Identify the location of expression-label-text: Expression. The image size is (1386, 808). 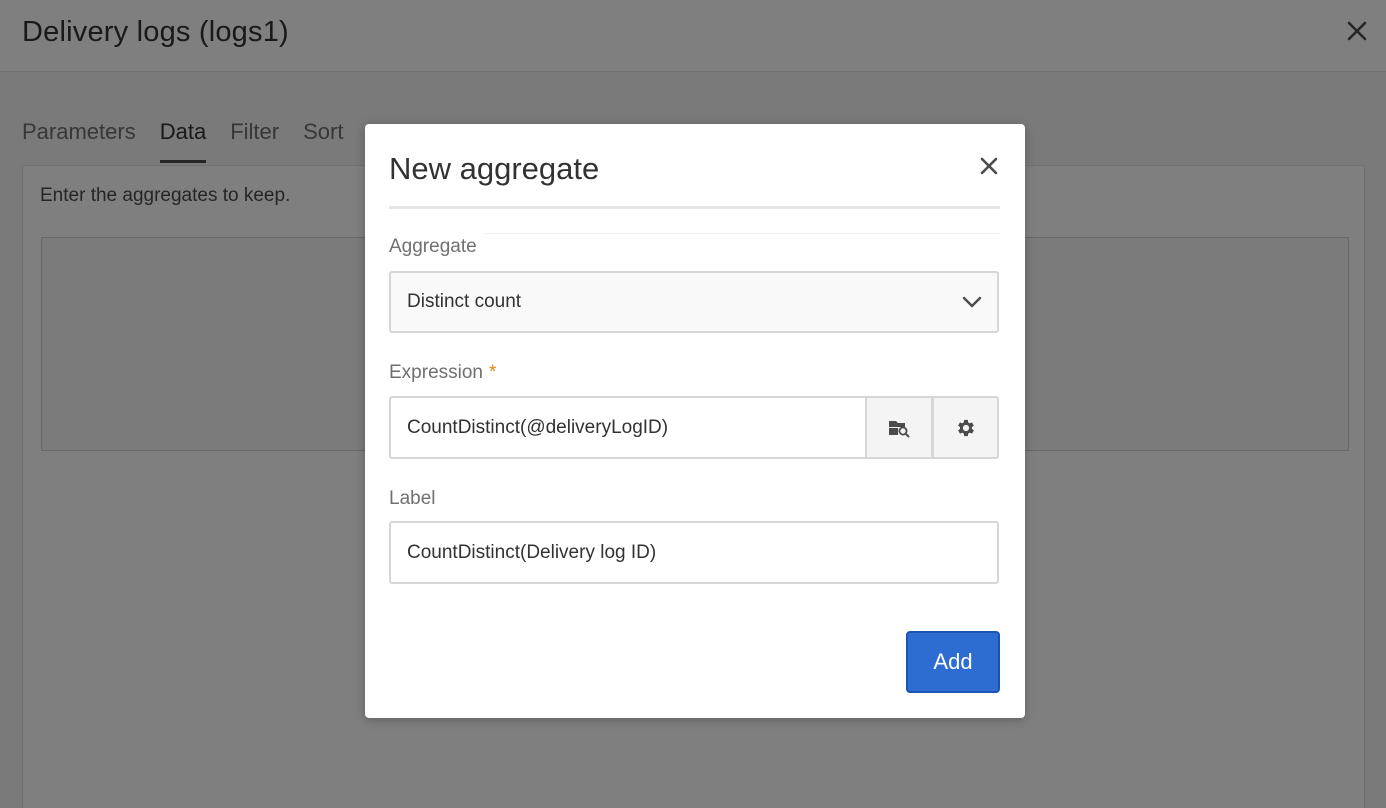
(436, 372).